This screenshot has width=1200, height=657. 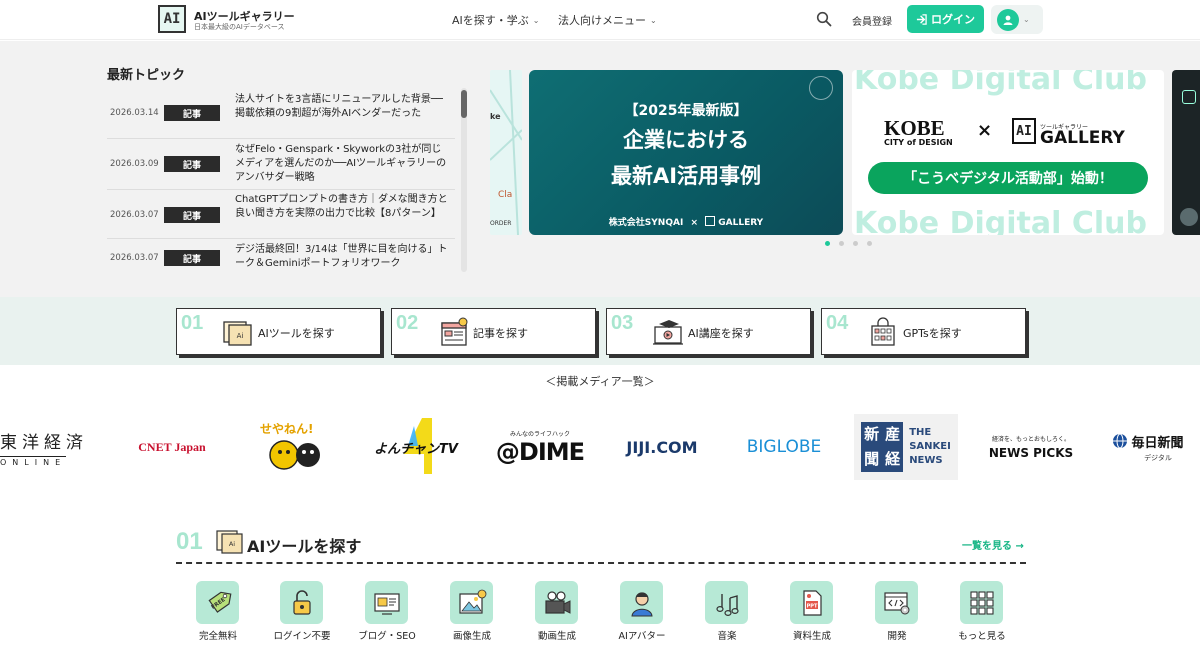 I want to click on login-label: ログイン, so click(x=953, y=19).